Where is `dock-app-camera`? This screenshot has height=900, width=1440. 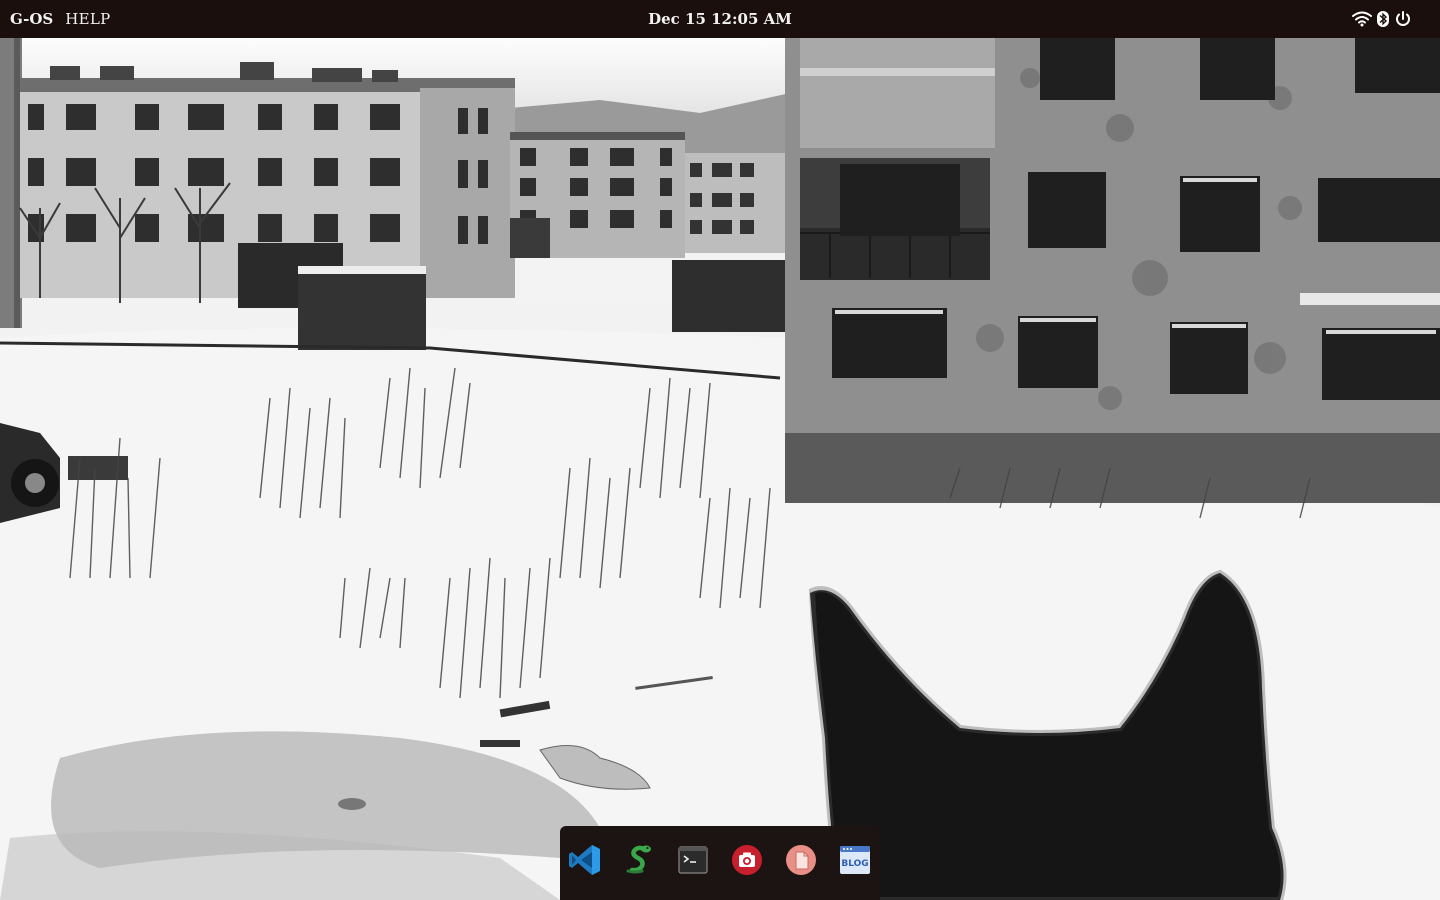
dock-app-camera is located at coordinates (747, 860).